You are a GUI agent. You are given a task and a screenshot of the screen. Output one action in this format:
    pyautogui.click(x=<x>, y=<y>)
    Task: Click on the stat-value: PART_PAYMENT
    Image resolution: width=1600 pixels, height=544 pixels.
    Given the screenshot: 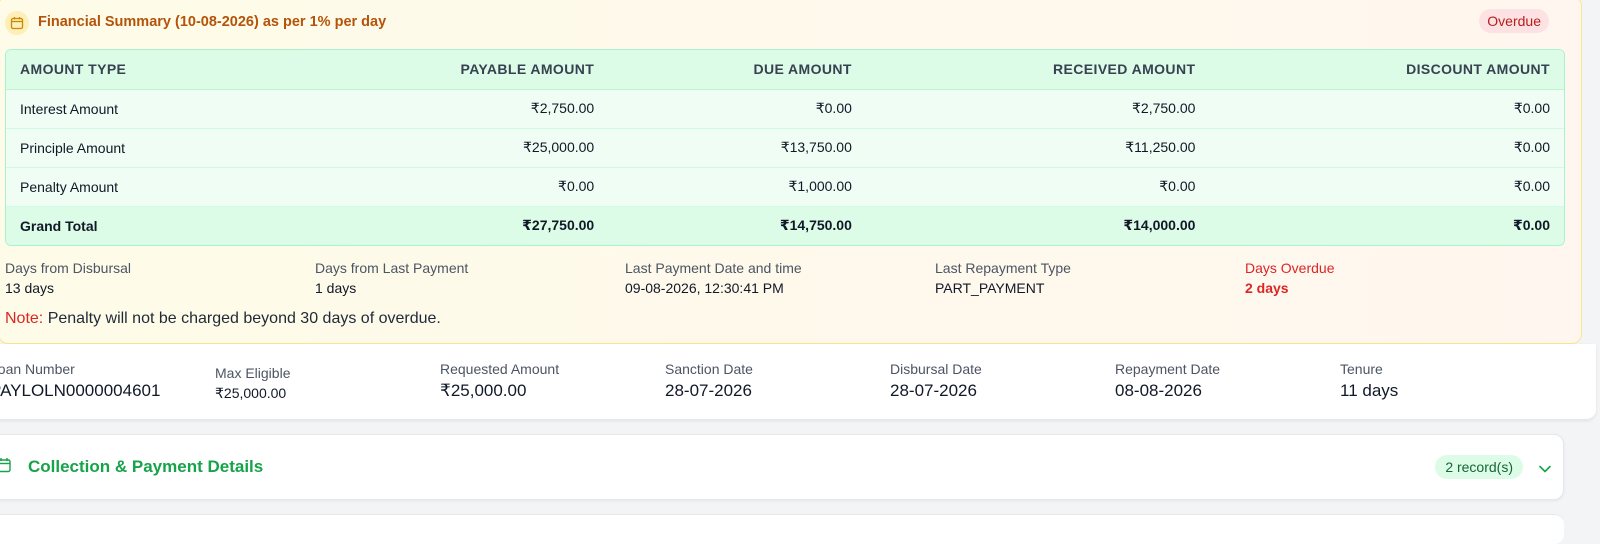 What is the action you would take?
    pyautogui.click(x=990, y=288)
    